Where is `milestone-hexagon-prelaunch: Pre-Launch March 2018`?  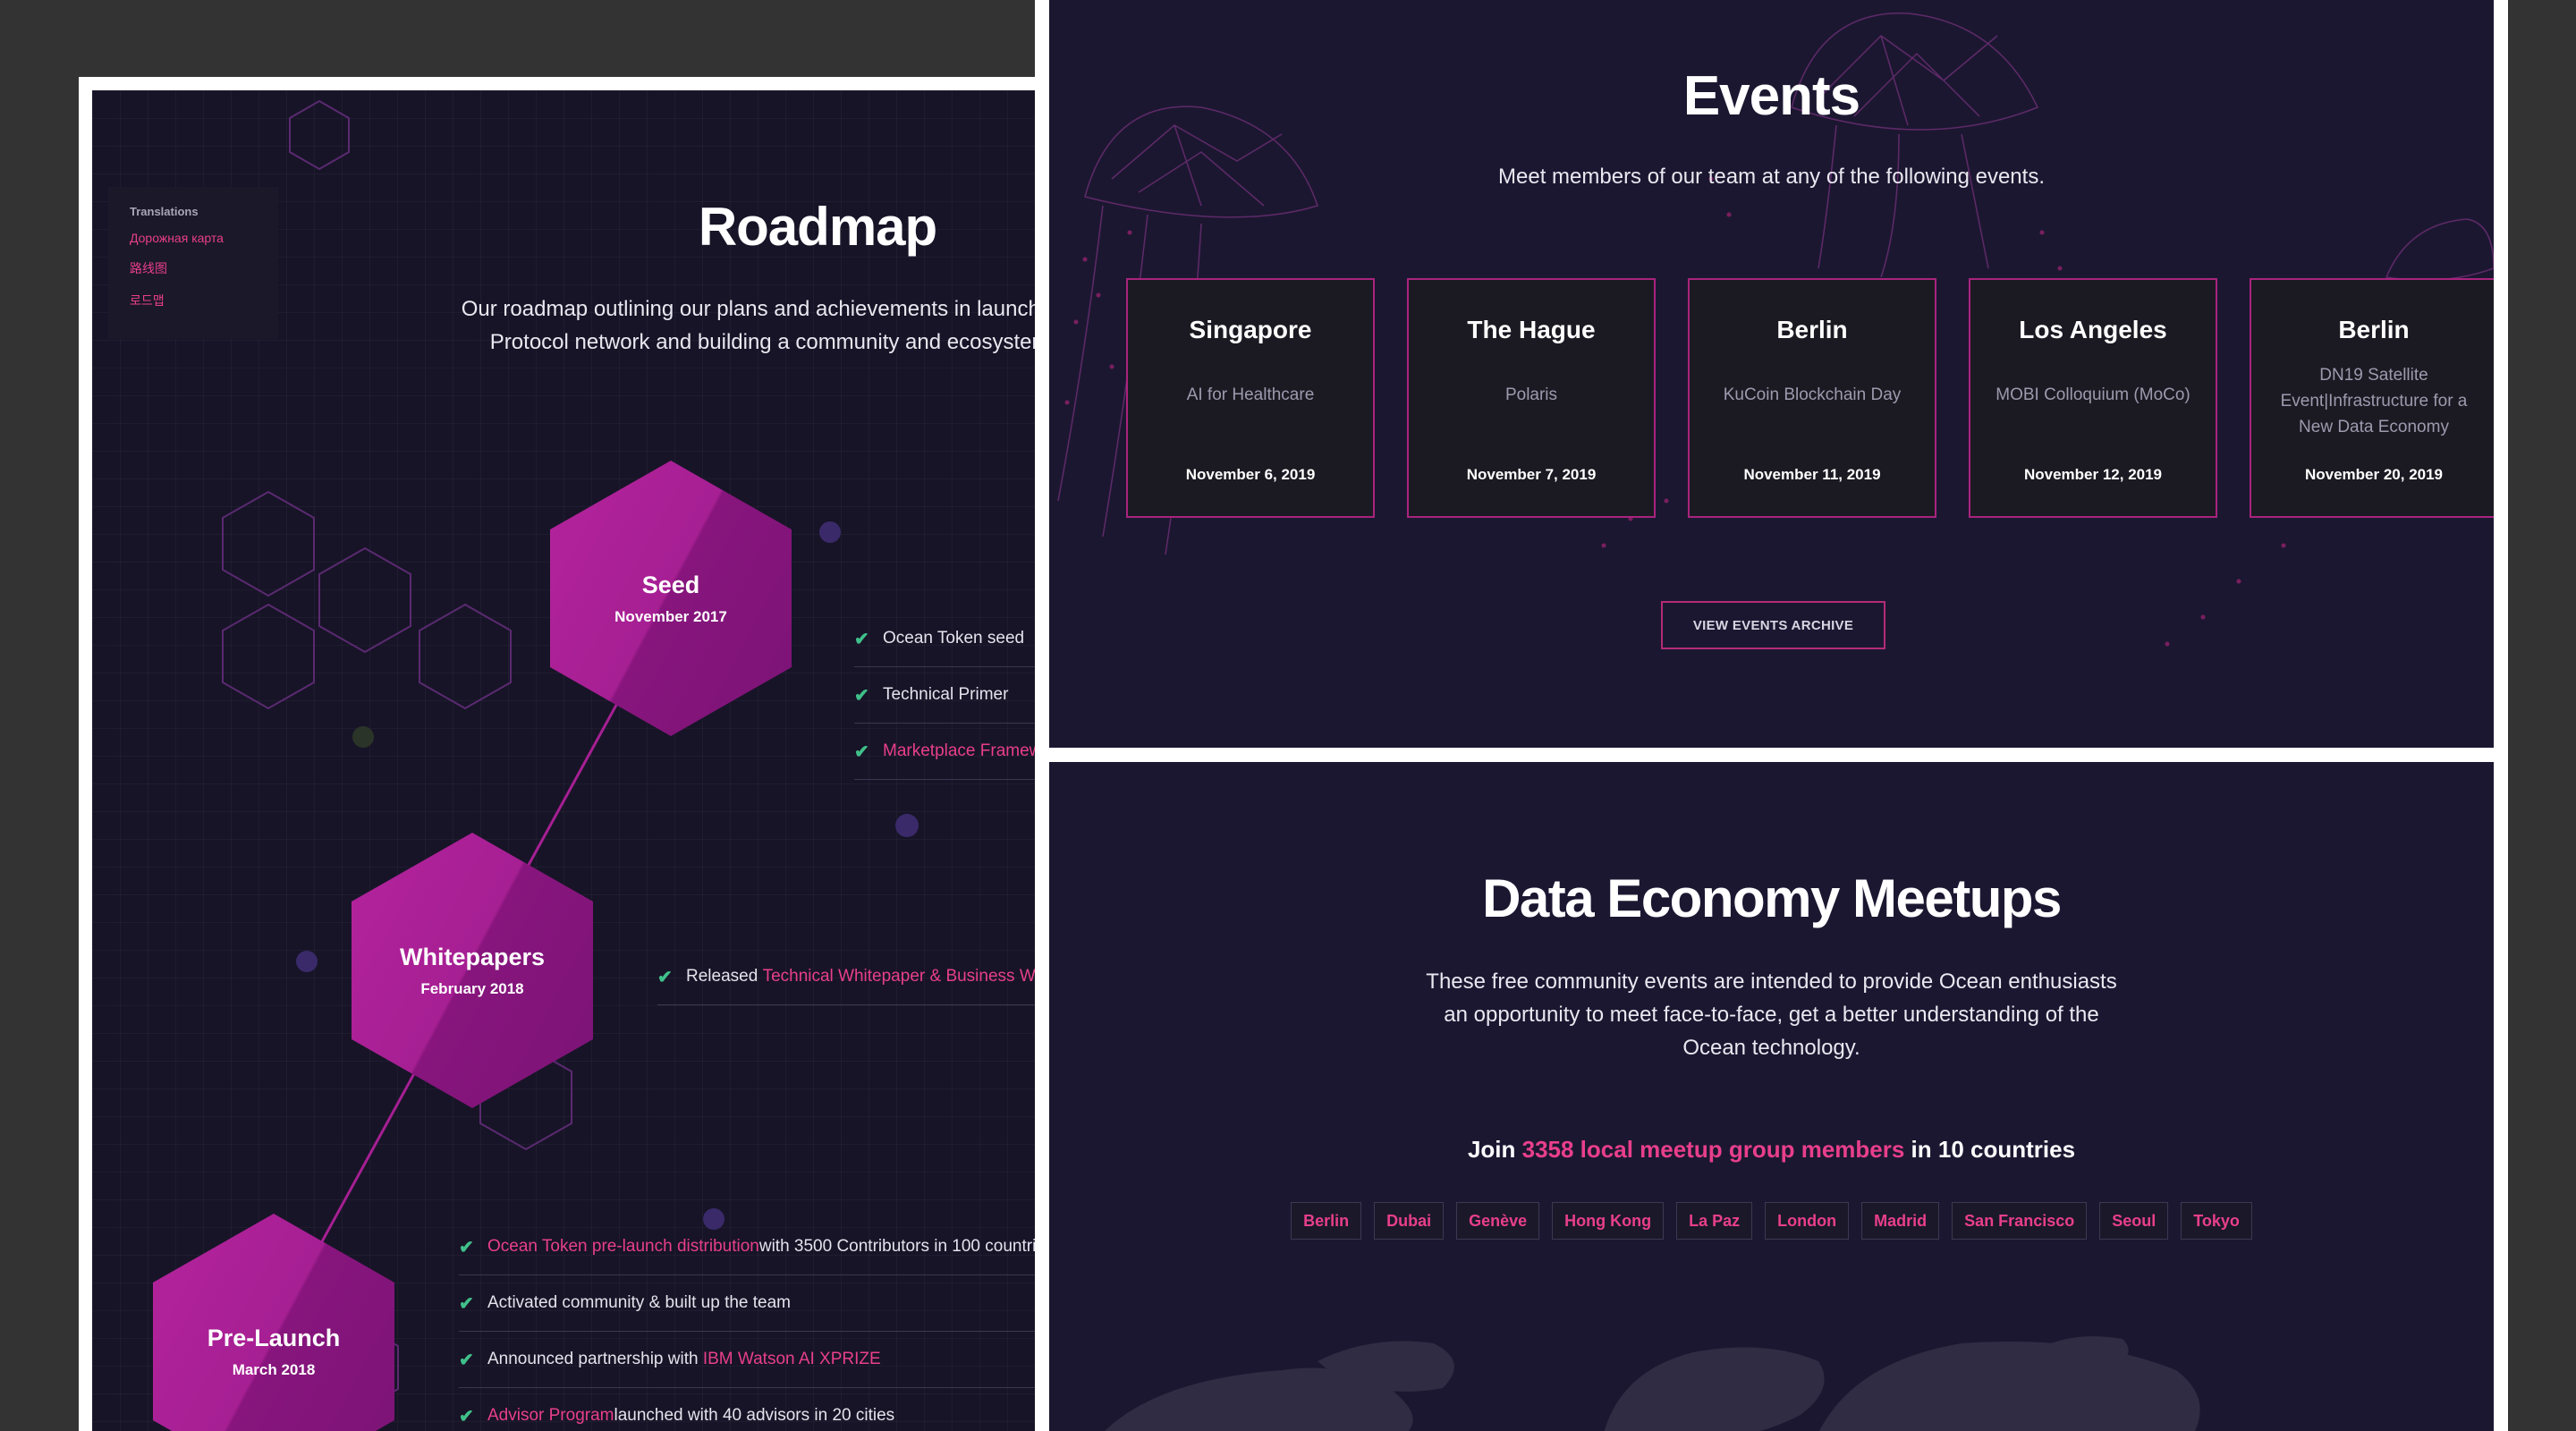 milestone-hexagon-prelaunch: Pre-Launch March 2018 is located at coordinates (273, 1322).